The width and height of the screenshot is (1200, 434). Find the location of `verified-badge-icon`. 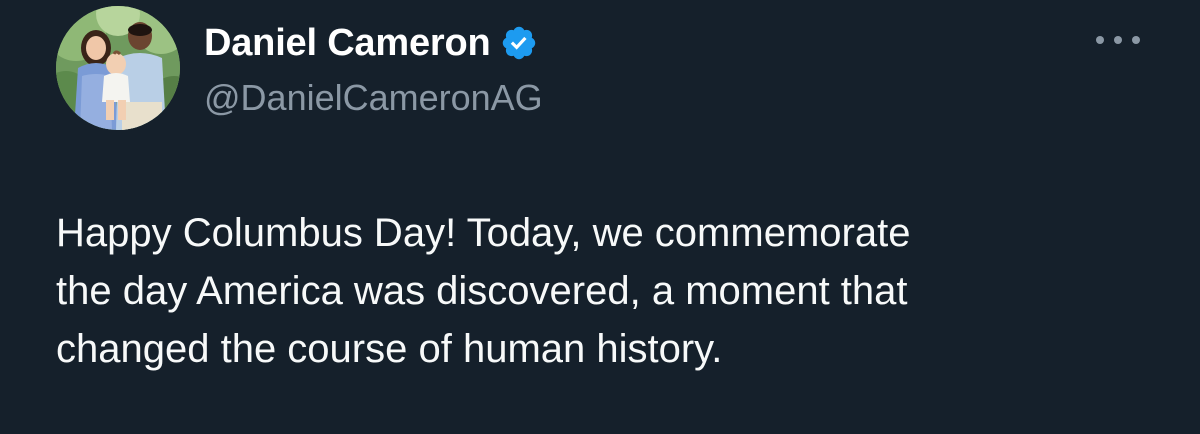

verified-badge-icon is located at coordinates (519, 43).